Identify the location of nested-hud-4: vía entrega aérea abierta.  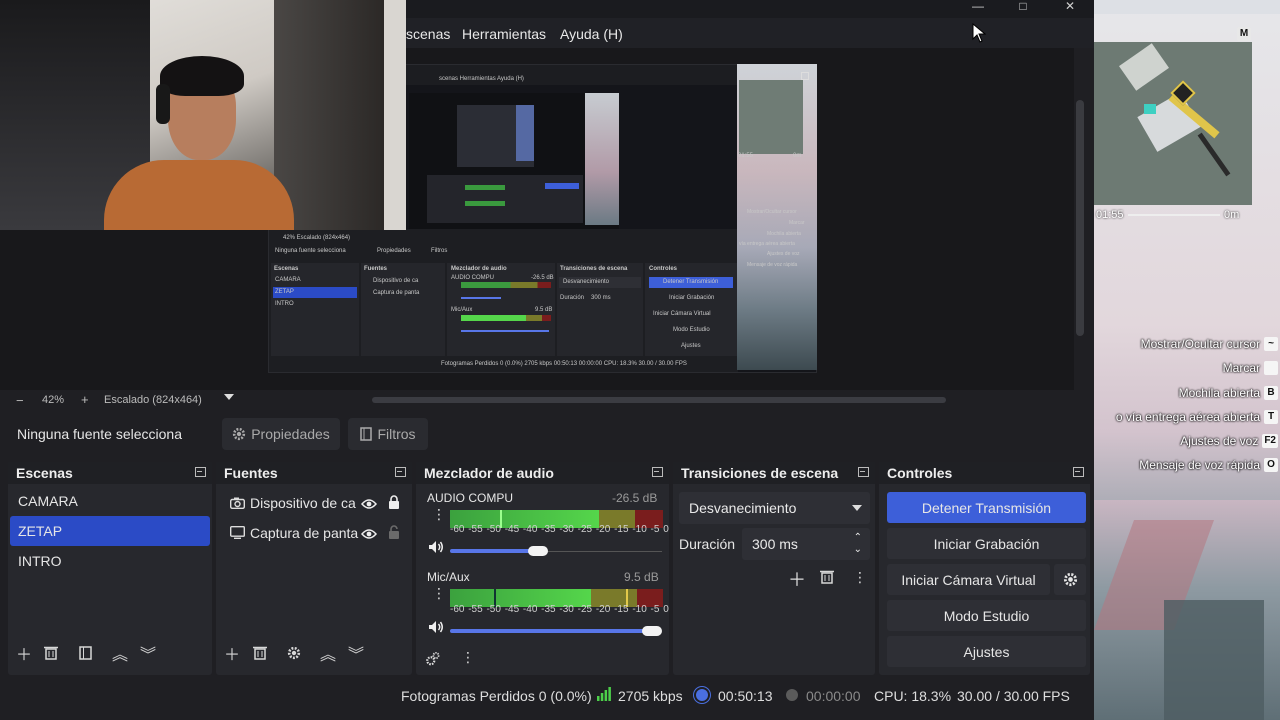
(767, 244).